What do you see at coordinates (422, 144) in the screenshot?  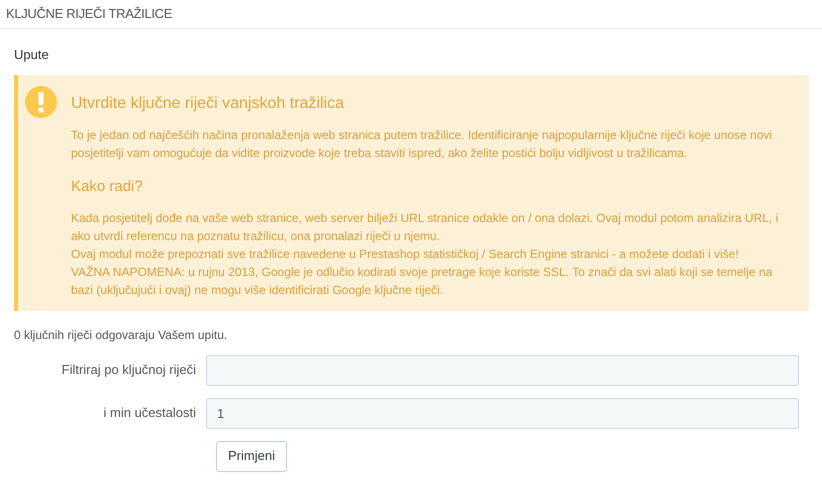 I see `alert-intro: To je jedan od najčešćih načina pronalaženja web stranica putem tražilice. Identificiranje najpopularnije ključne riječi koje unose novi posjetitelji vam omogućuje da vidite proizvode koje treba staviti ispred, ako želite postići bolju vidljivost u tražilicama.` at bounding box center [422, 144].